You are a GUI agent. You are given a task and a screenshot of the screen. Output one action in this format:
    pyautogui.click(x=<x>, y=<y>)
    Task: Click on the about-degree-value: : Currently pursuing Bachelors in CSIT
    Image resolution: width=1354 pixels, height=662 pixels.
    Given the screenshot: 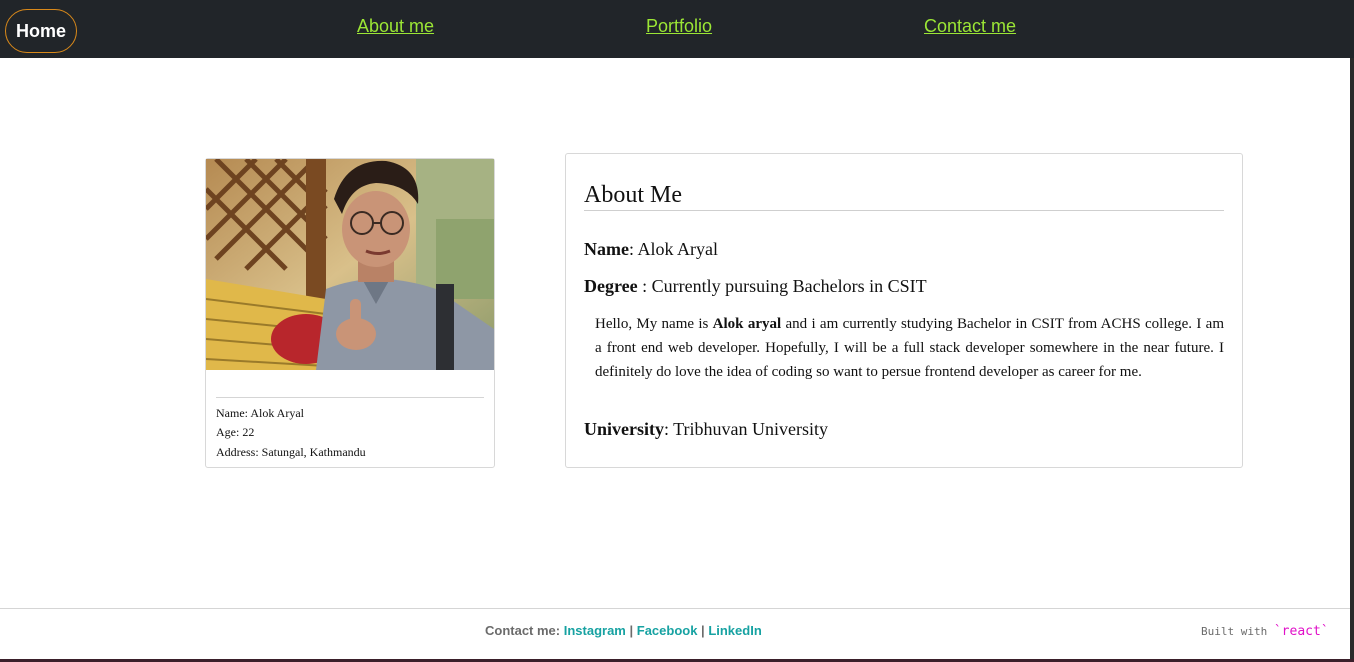 What is the action you would take?
    pyautogui.click(x=782, y=286)
    